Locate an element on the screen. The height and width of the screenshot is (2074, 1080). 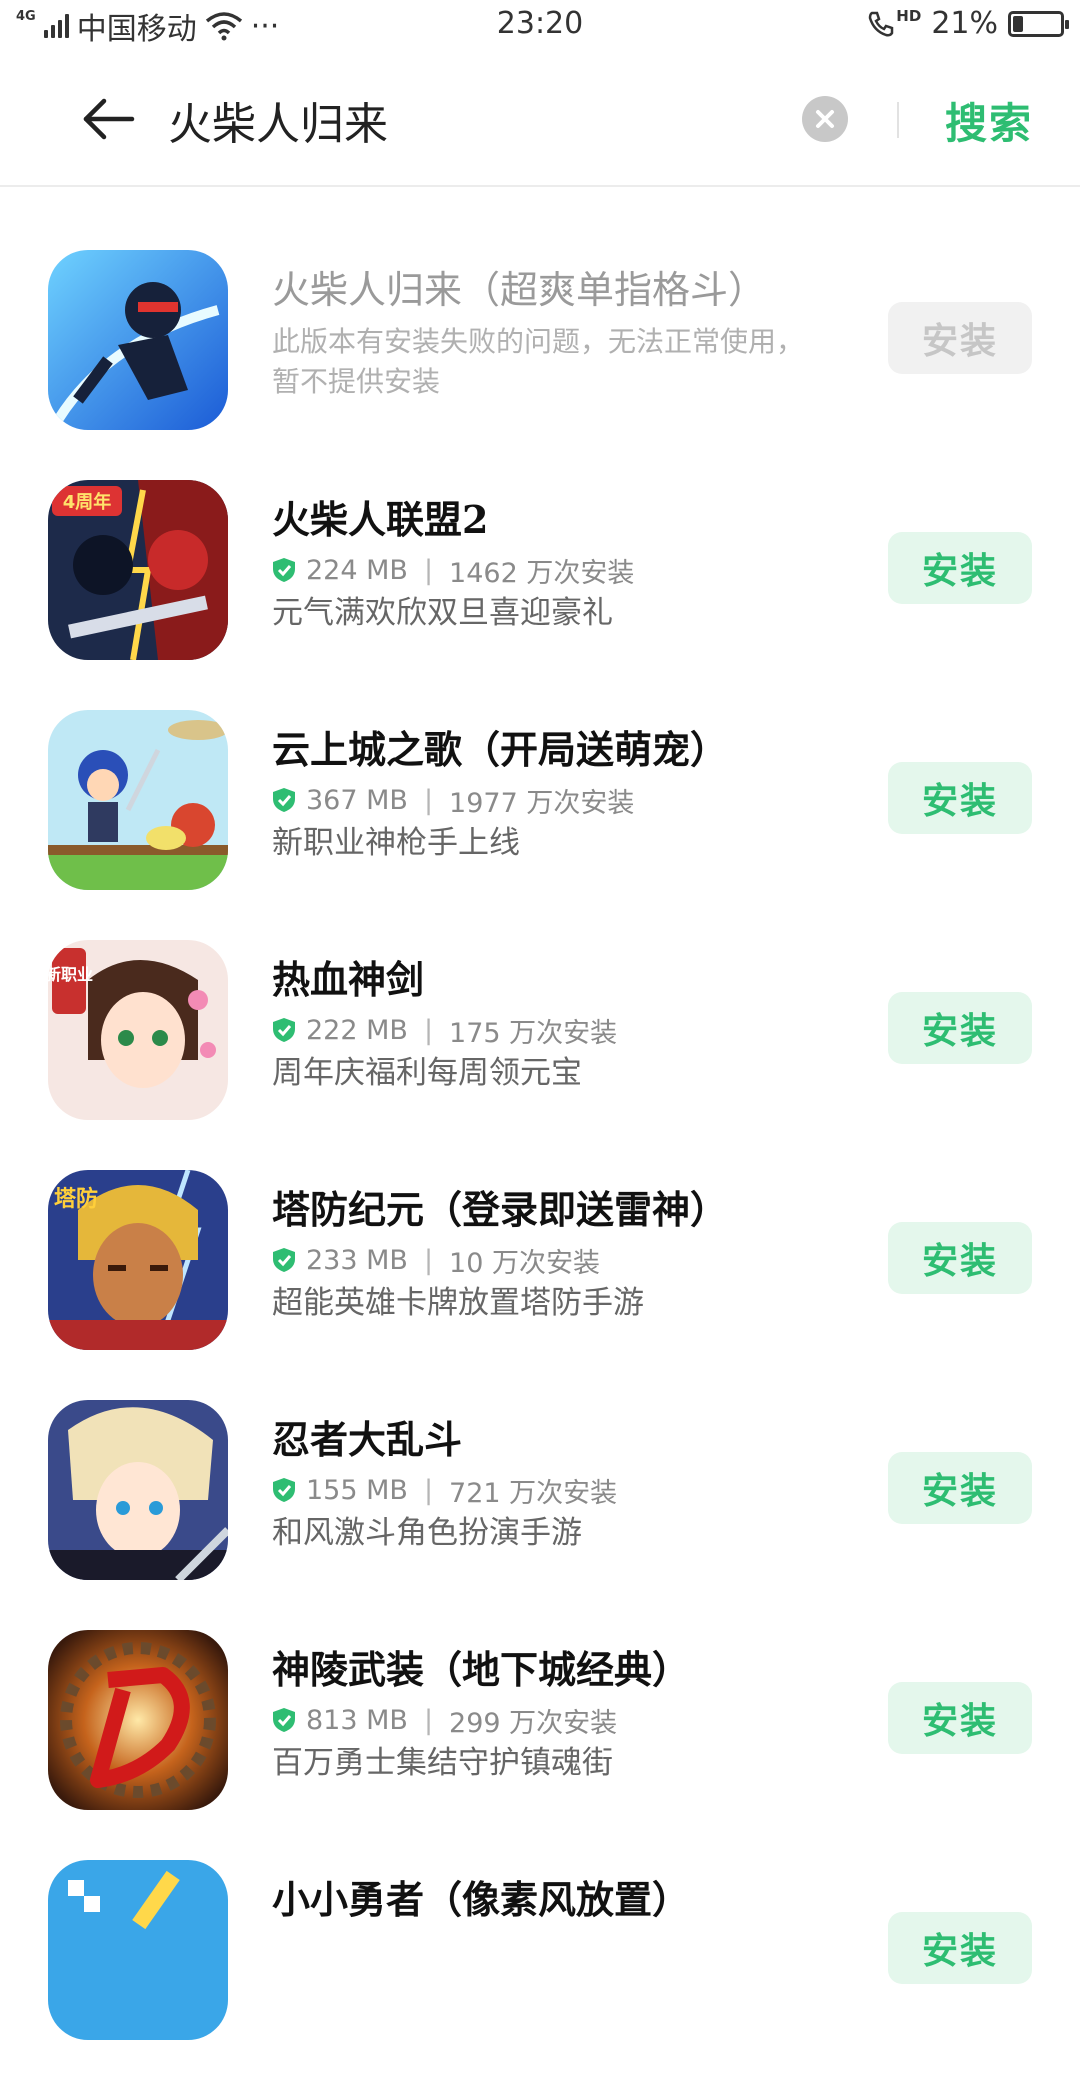
signal-icon is located at coordinates (56, 26).